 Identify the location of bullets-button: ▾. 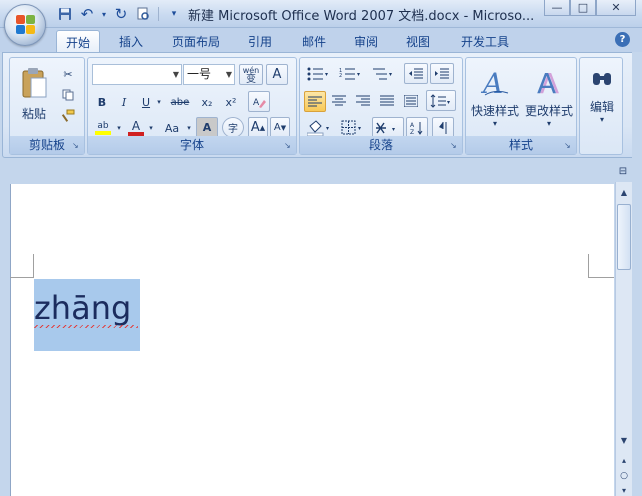
(319, 74).